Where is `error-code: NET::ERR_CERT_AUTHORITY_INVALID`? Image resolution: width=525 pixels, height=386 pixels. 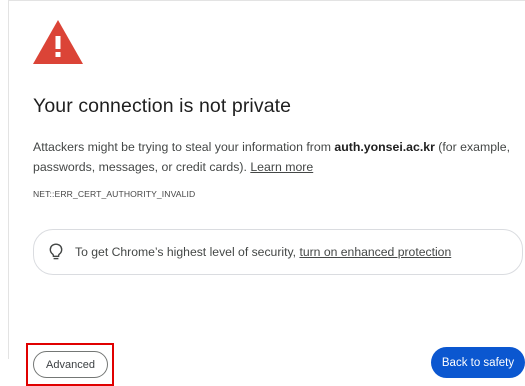
error-code: NET::ERR_CERT_AUTHORITY_INVALID is located at coordinates (114, 194).